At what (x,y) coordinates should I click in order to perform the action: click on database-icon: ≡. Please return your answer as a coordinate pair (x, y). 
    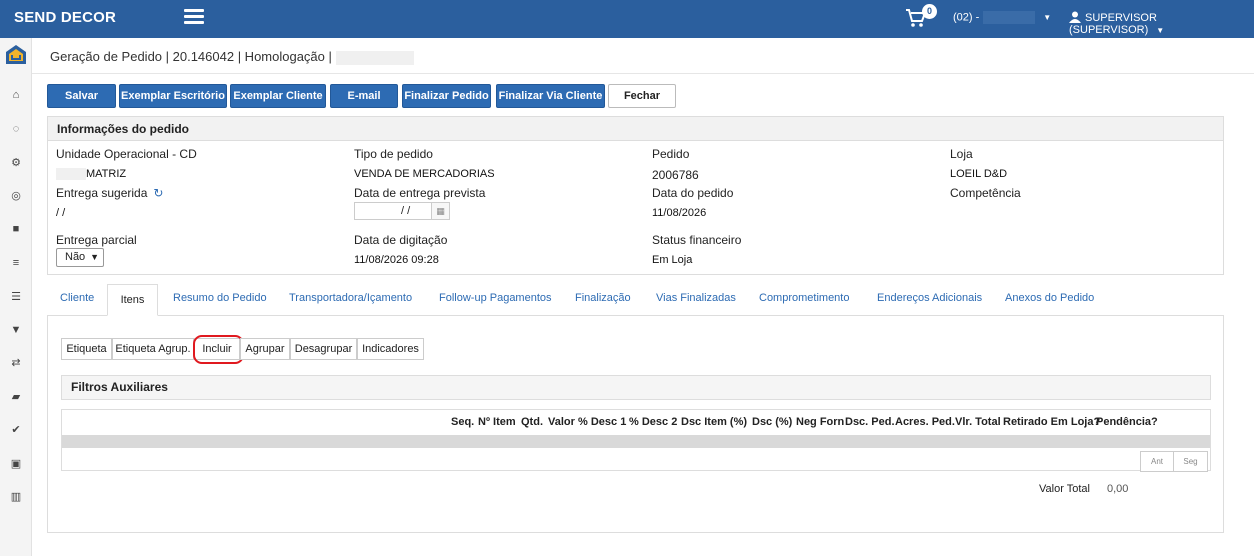
    Looking at the image, I should click on (16, 263).